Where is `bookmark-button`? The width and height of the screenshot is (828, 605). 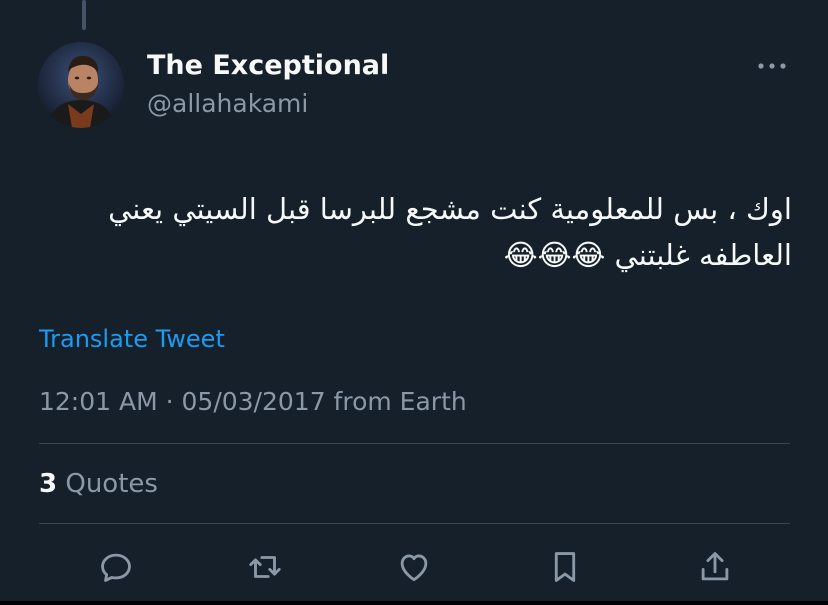 bookmark-button is located at coordinates (565, 567).